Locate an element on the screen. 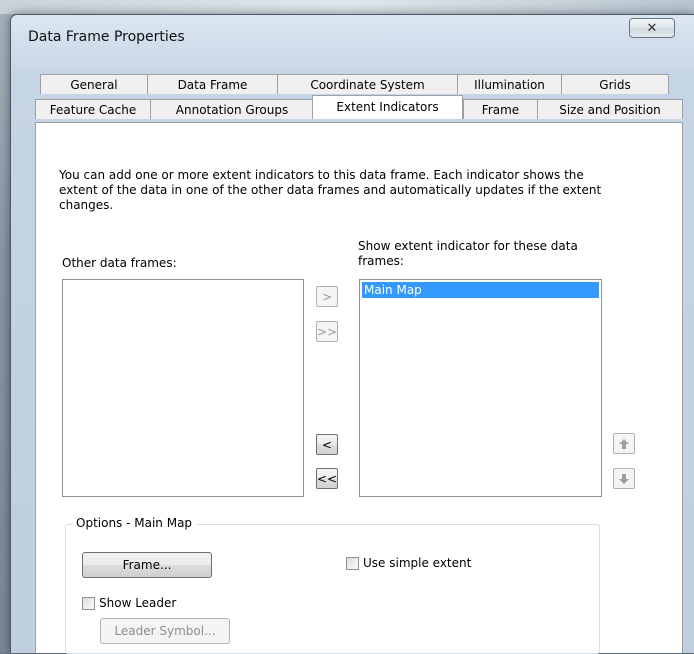 This screenshot has height=654, width=694. close-icon: ✕ is located at coordinates (652, 28).